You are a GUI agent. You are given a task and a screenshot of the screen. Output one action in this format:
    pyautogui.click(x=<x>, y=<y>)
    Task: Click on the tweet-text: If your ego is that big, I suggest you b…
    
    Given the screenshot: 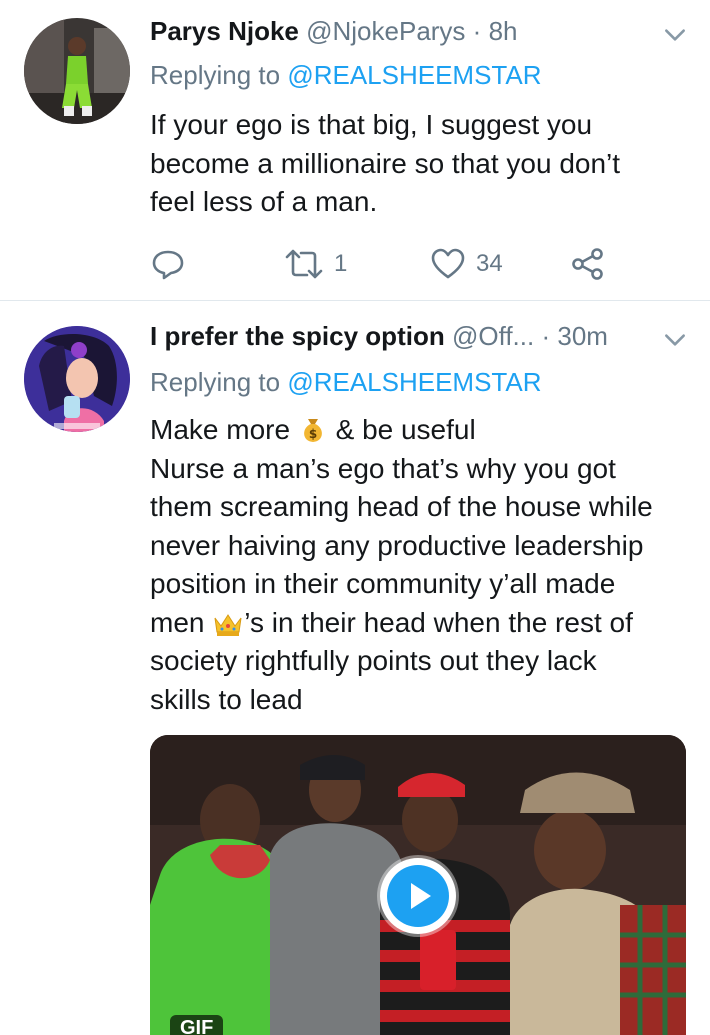 What is the action you would take?
    pyautogui.click(x=418, y=164)
    